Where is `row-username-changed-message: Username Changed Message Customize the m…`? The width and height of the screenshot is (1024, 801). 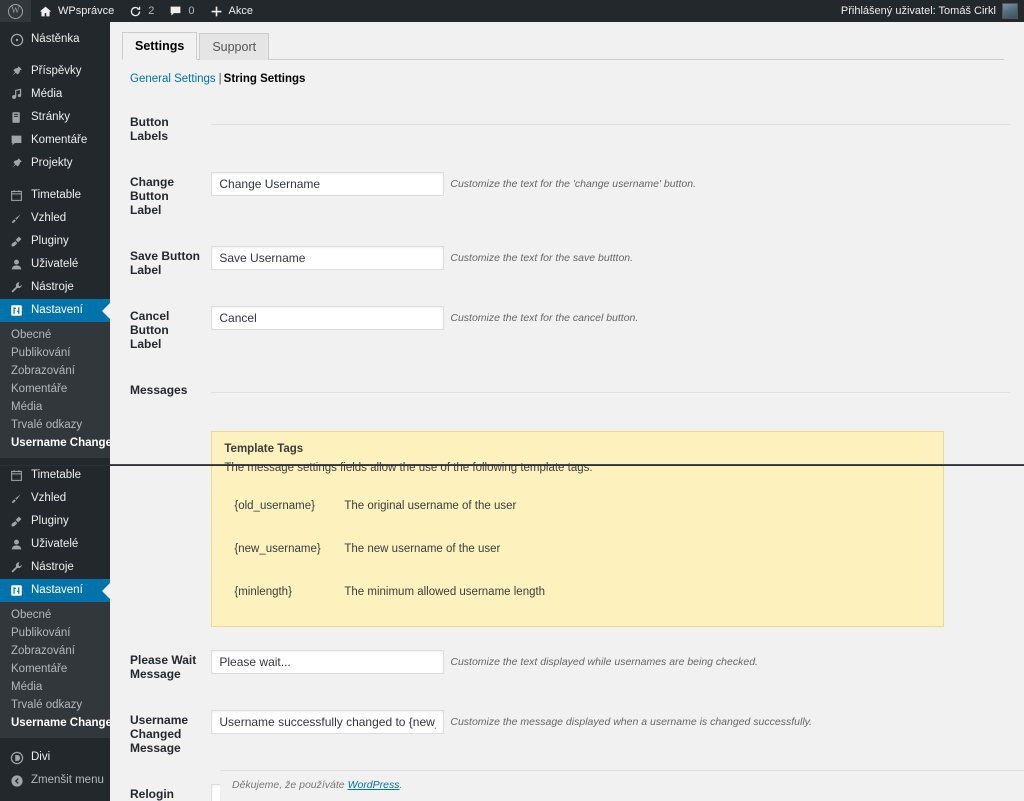
row-username-changed-message: Username Changed Message Customize the m… is located at coordinates (571, 734).